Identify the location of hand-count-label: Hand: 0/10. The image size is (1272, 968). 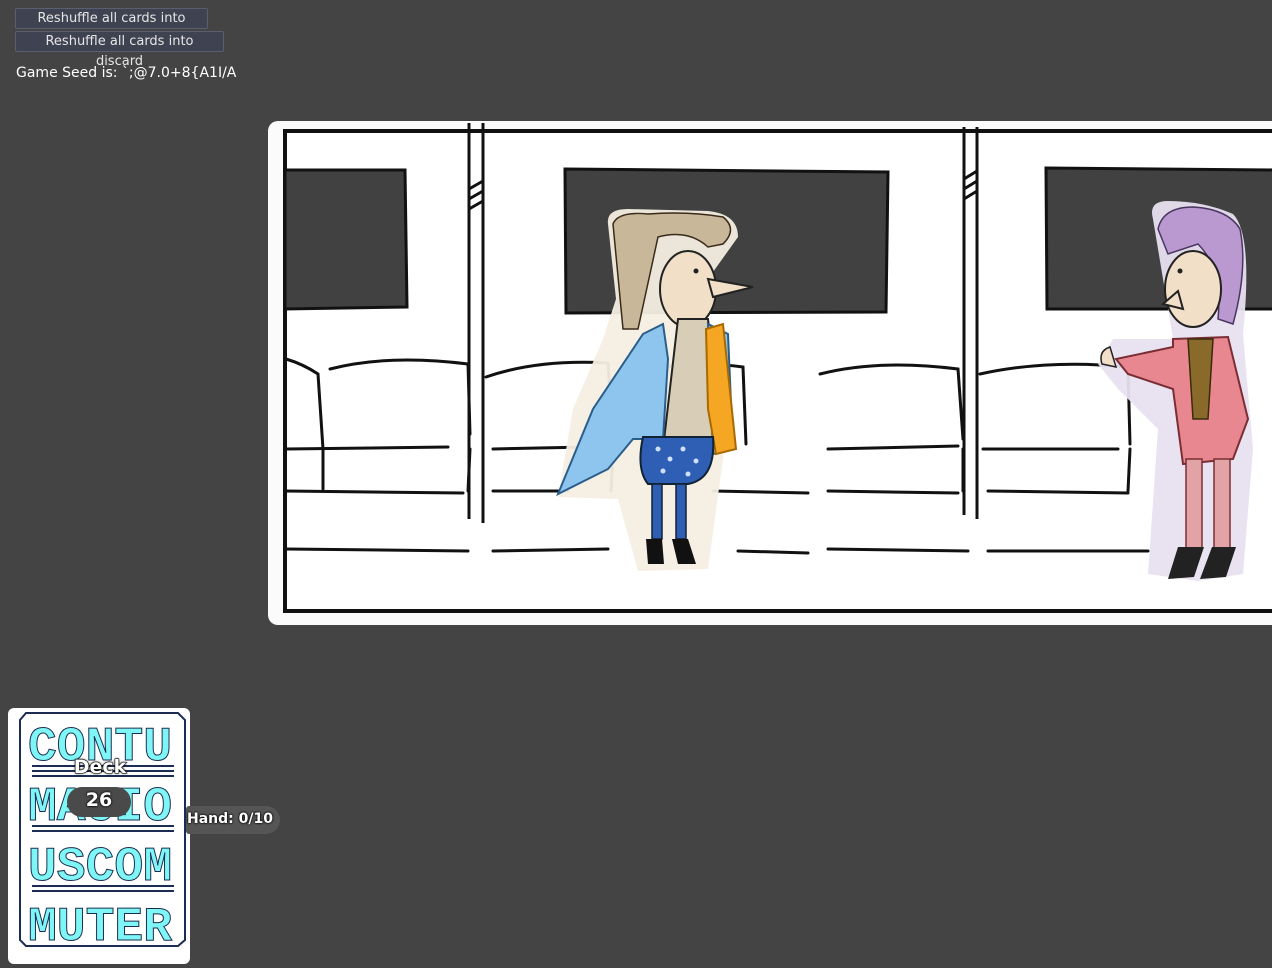
(230, 819).